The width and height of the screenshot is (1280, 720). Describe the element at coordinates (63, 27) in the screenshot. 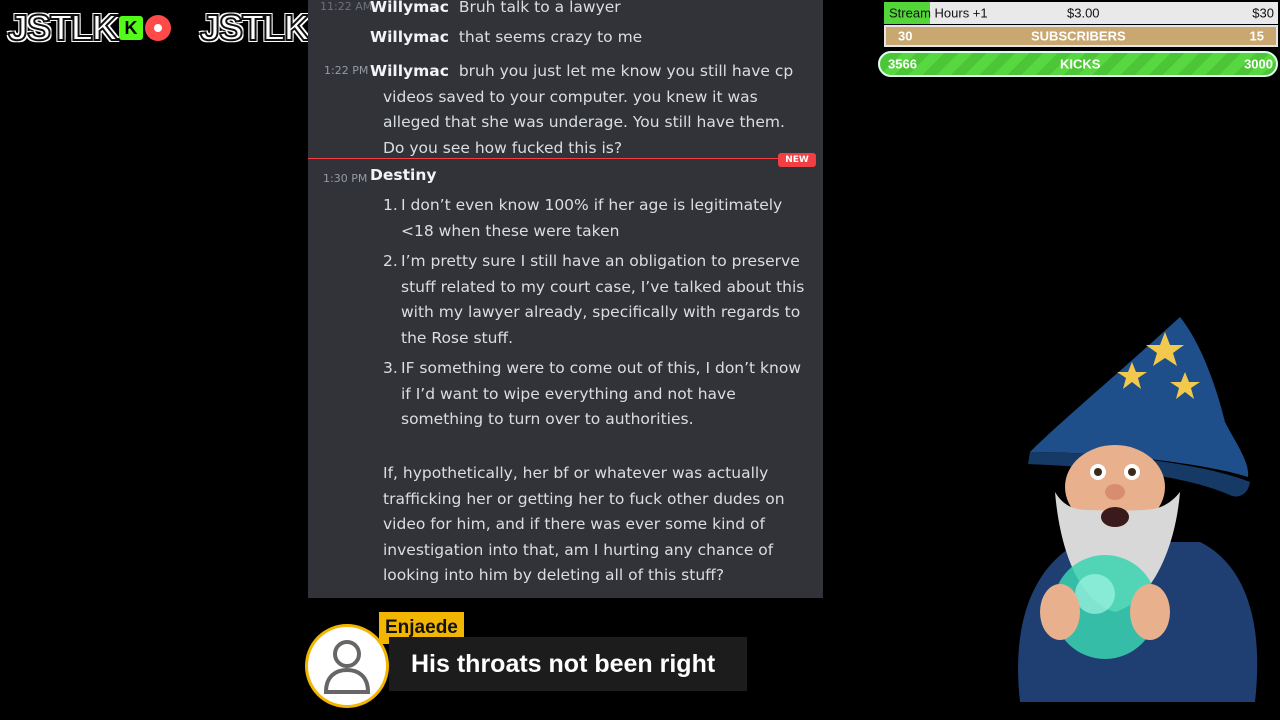

I see `kick-logo-text: JSTLK` at that location.